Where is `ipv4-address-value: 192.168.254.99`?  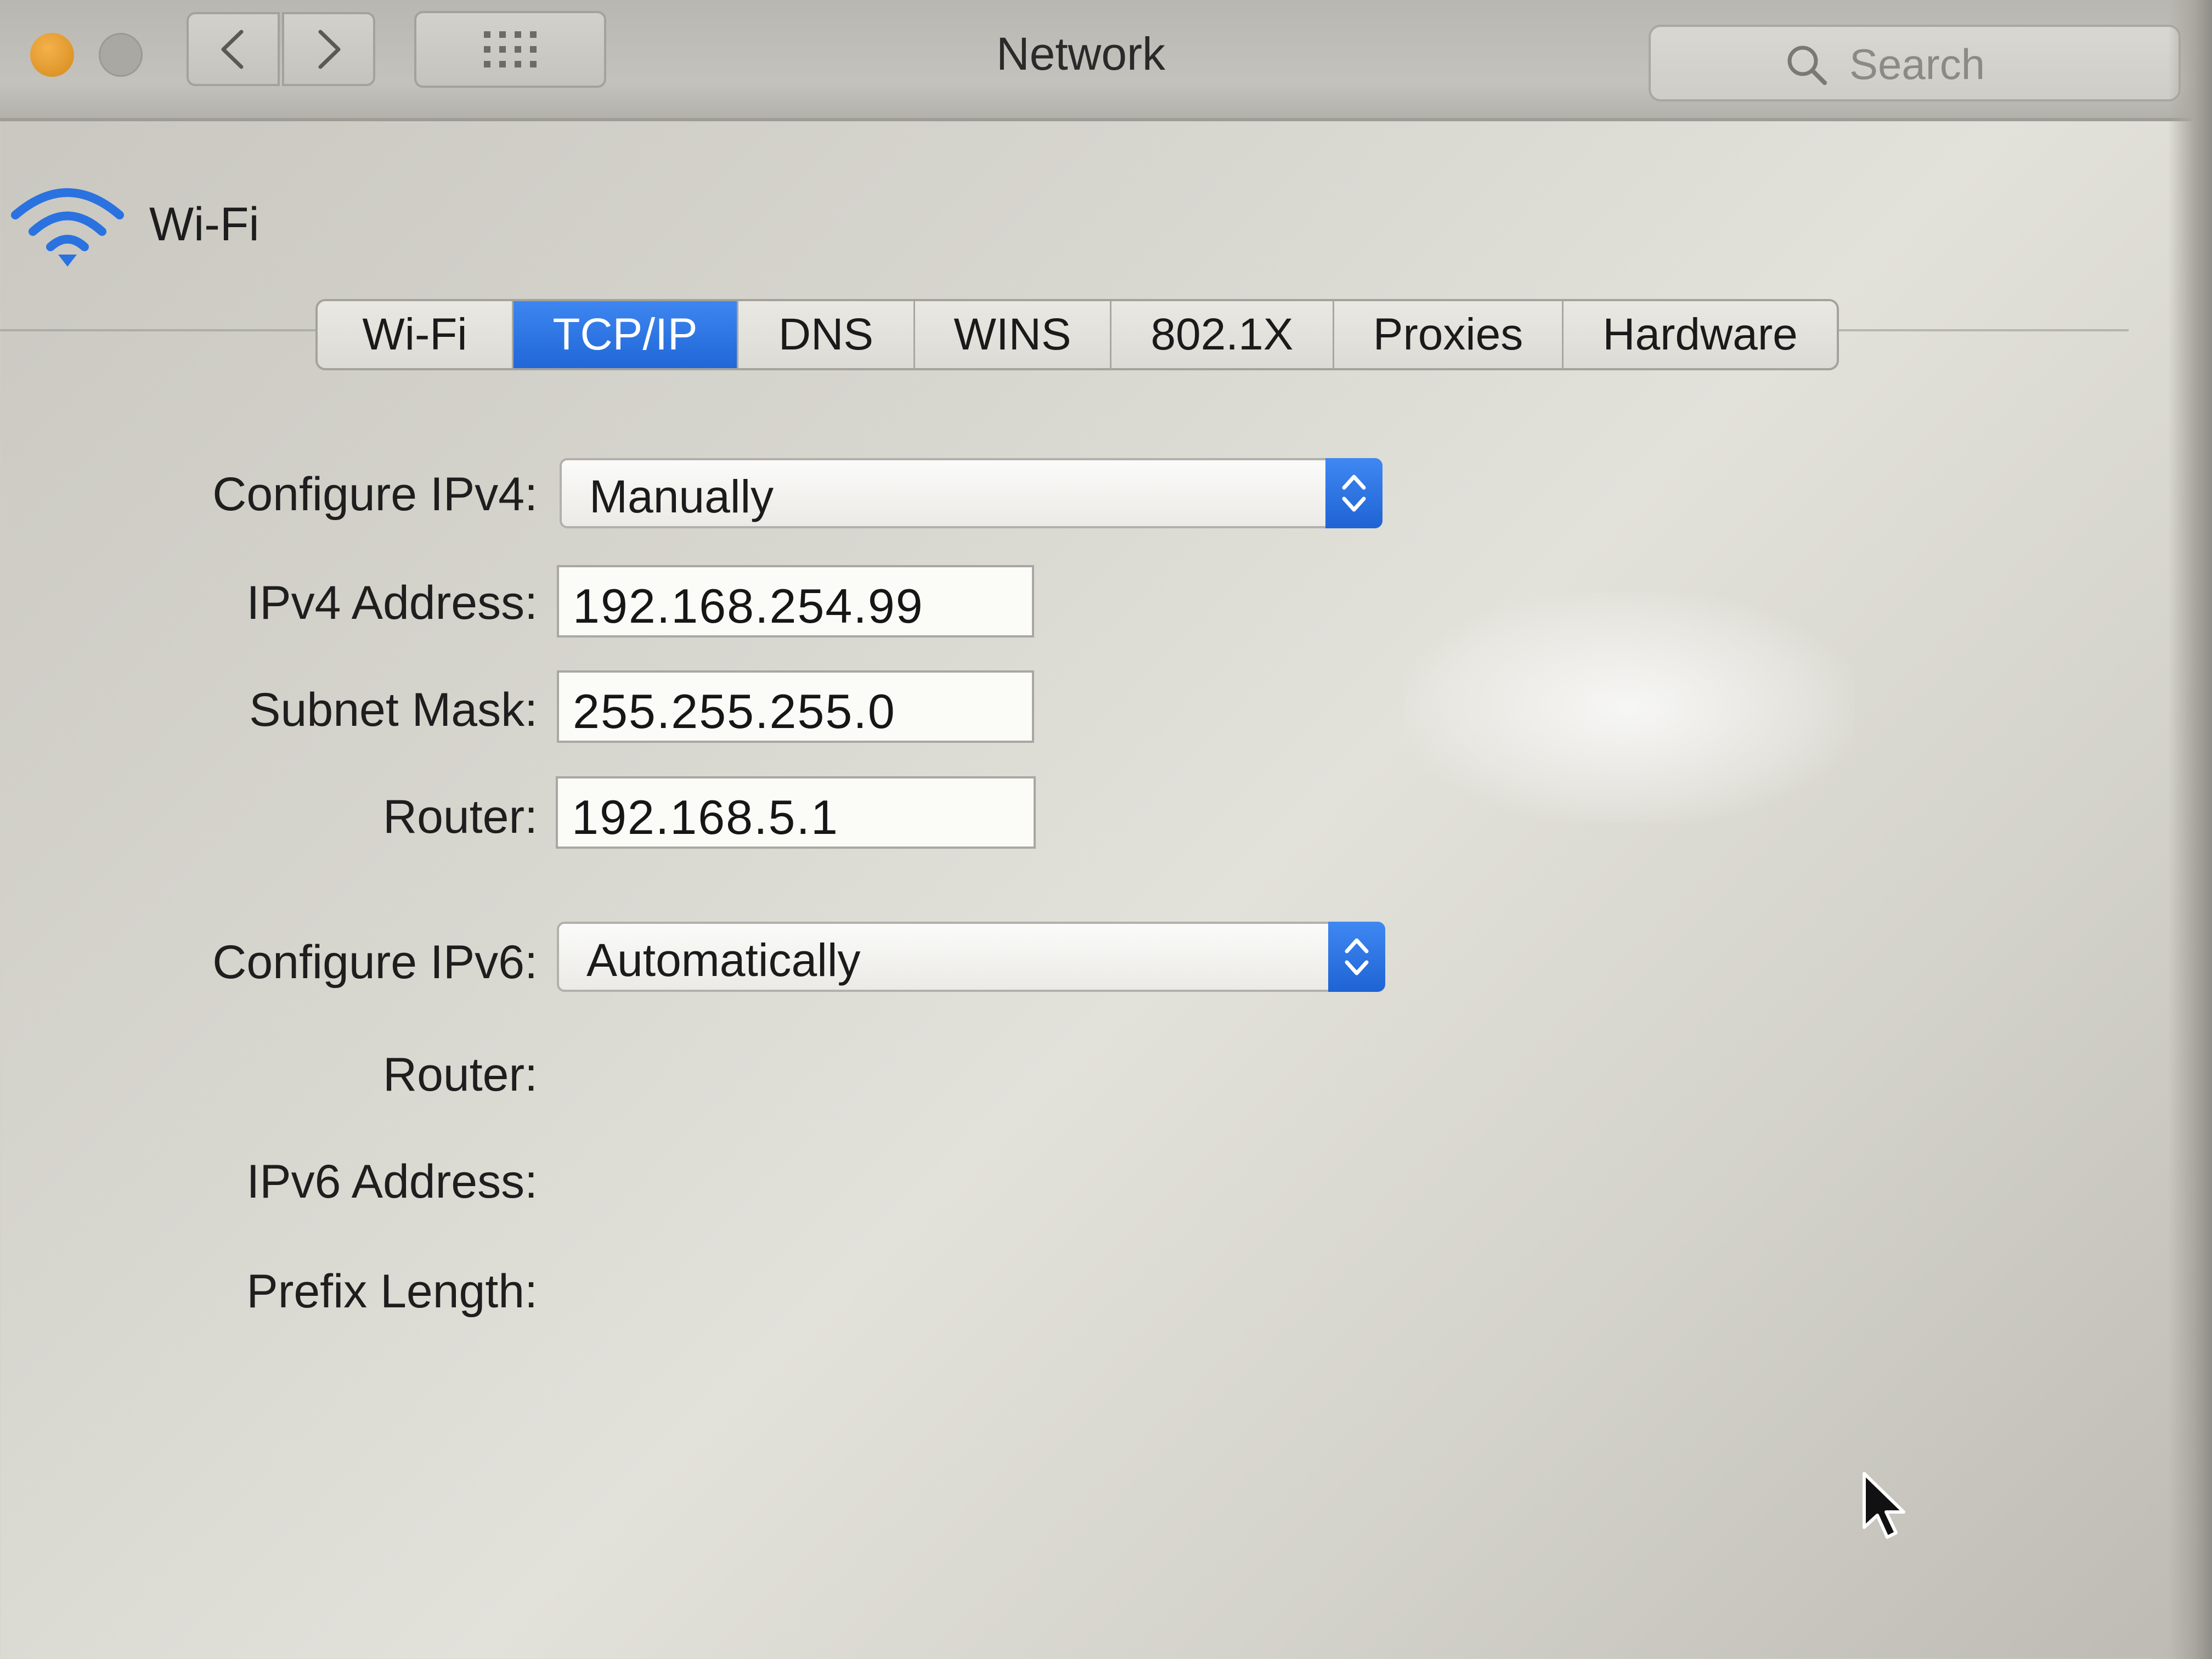 ipv4-address-value: 192.168.254.99 is located at coordinates (749, 606).